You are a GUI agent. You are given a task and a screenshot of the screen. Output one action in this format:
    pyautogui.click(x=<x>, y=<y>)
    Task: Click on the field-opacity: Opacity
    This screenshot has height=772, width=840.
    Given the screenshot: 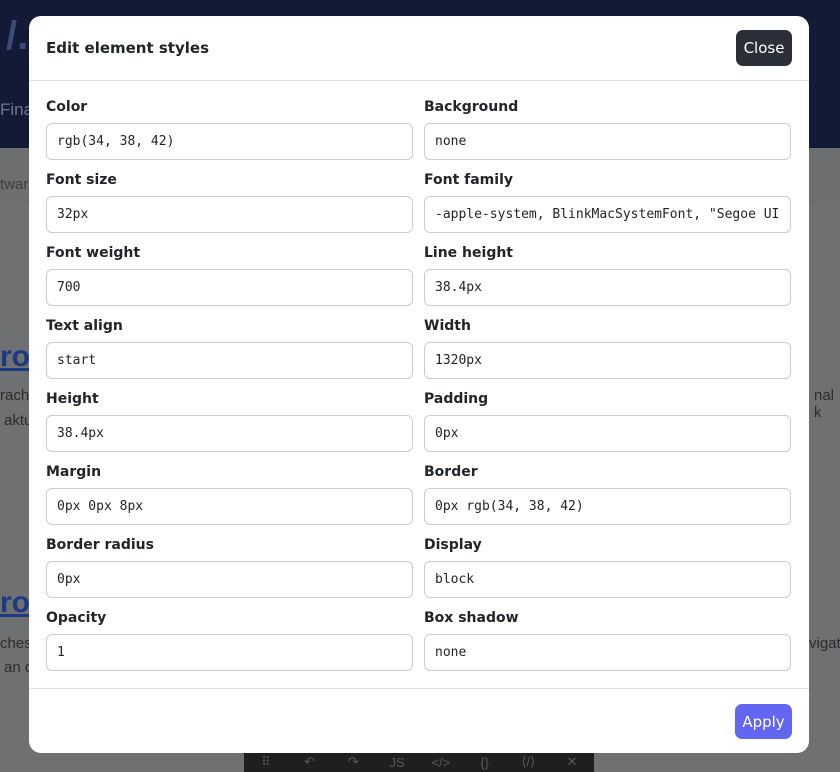 What is the action you would take?
    pyautogui.click(x=229, y=646)
    